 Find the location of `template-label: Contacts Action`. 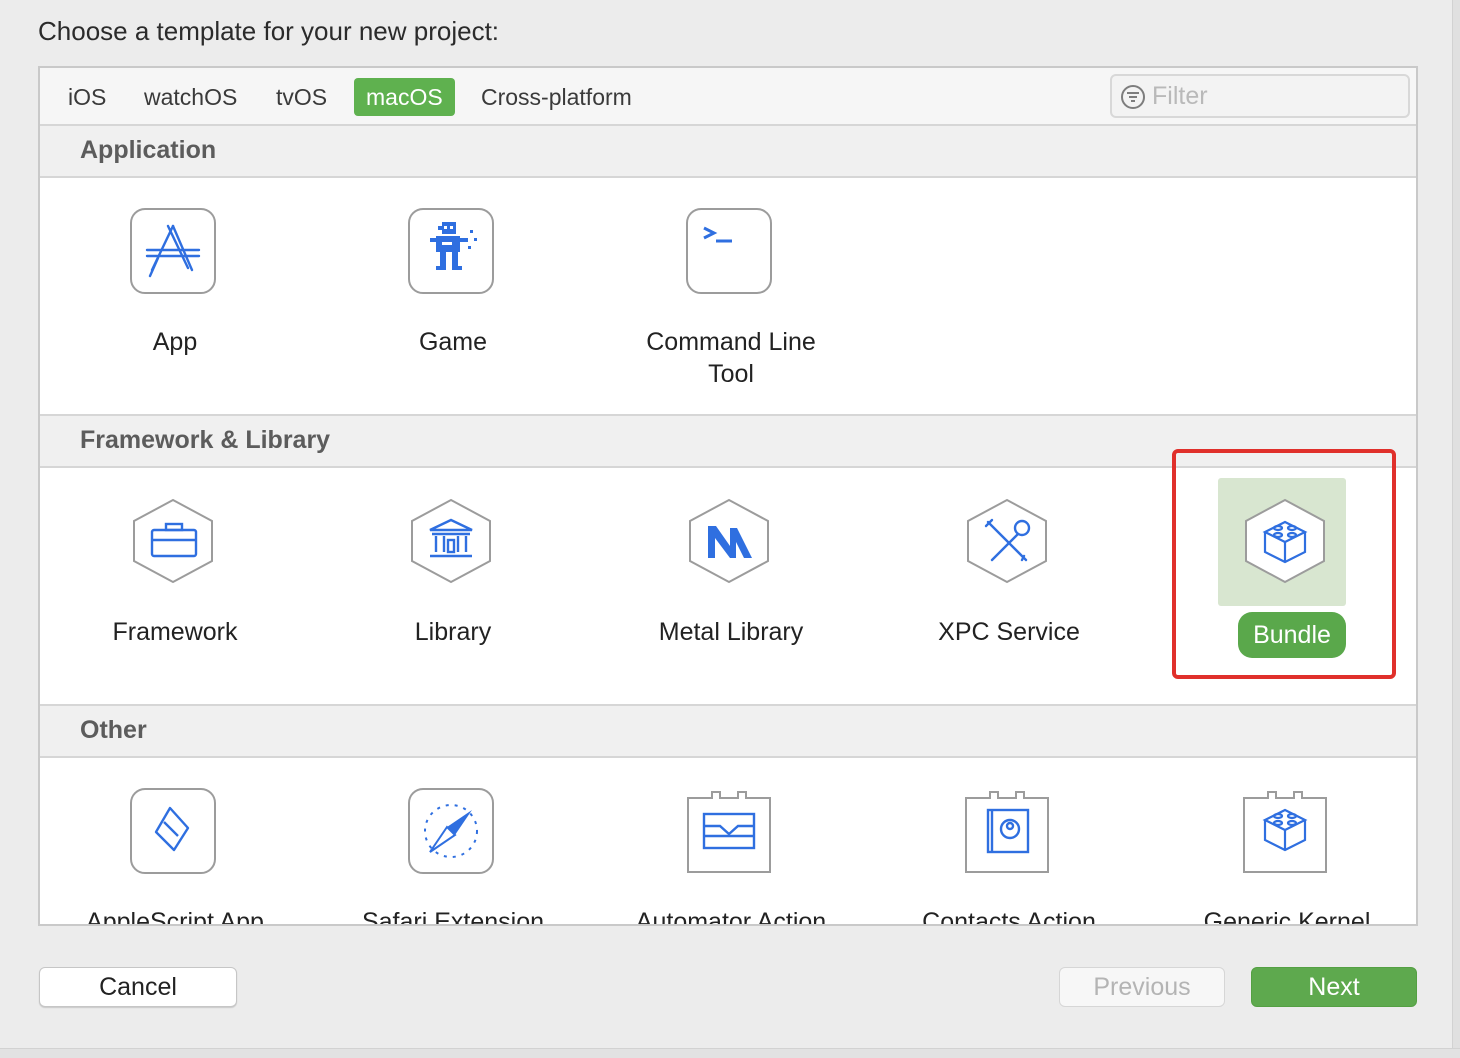

template-label: Contacts Action is located at coordinates (1009, 917).